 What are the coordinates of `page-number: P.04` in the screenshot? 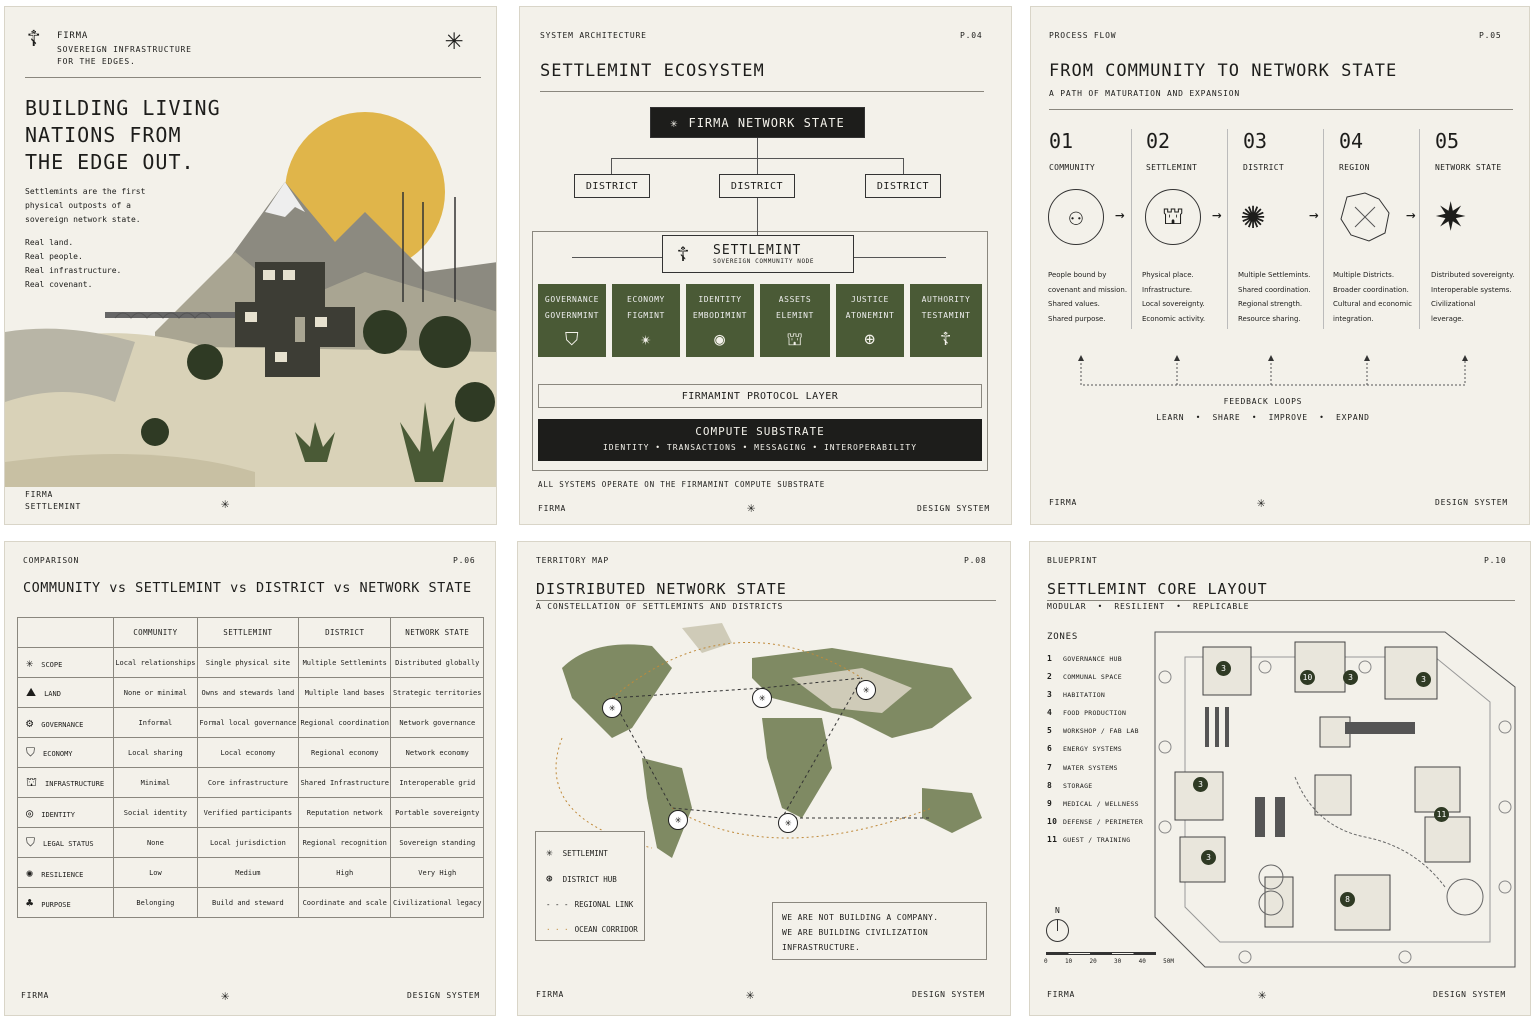 It's located at (971, 35).